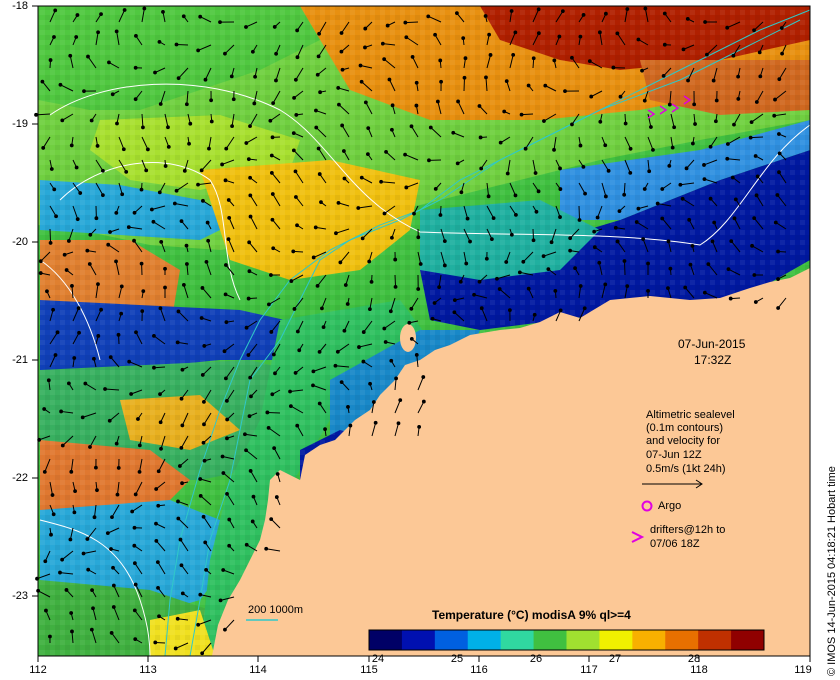  What do you see at coordinates (412, 22) in the screenshot?
I see `velocity-arrow` at bounding box center [412, 22].